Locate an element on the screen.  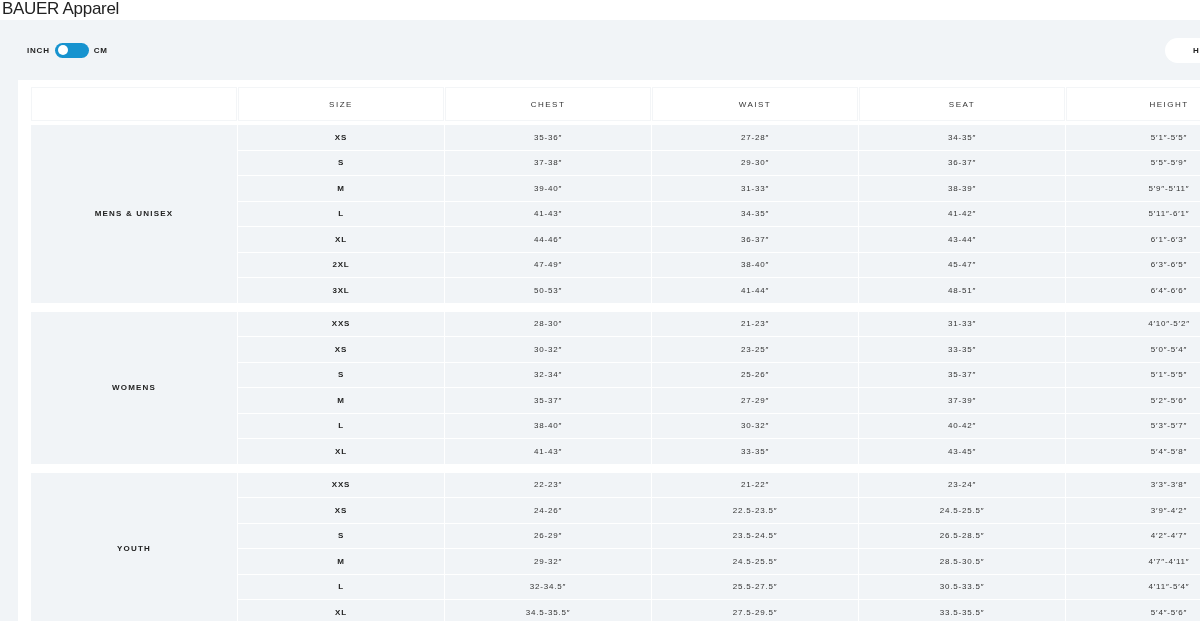
table-cell: 37-38″ is located at coordinates (548, 162).